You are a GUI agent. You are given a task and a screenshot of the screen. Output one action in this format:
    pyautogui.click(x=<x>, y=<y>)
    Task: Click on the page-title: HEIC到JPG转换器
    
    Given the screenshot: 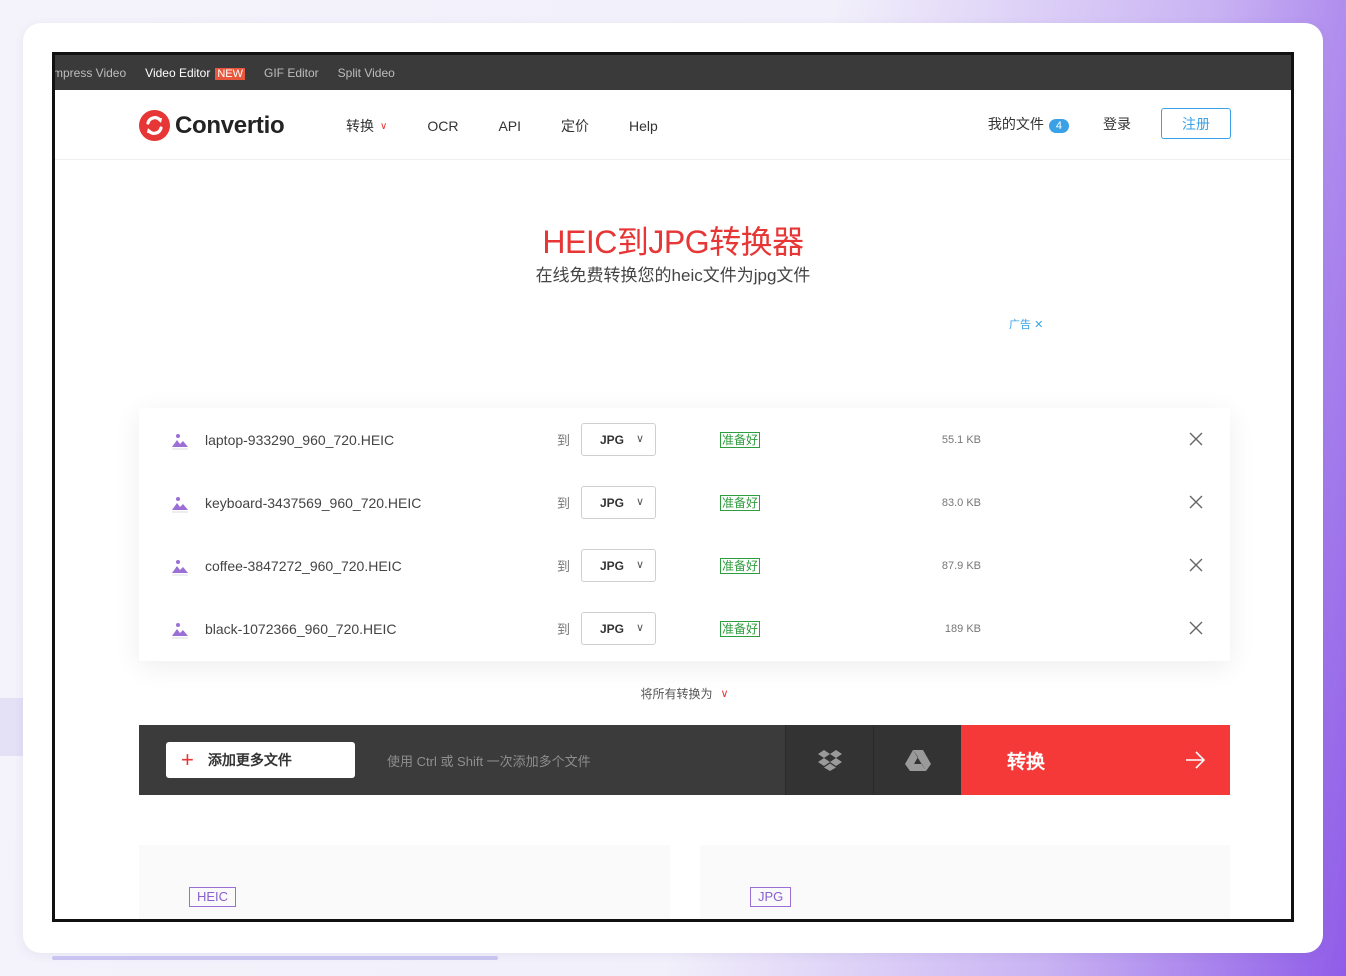 What is the action you would take?
    pyautogui.click(x=673, y=242)
    